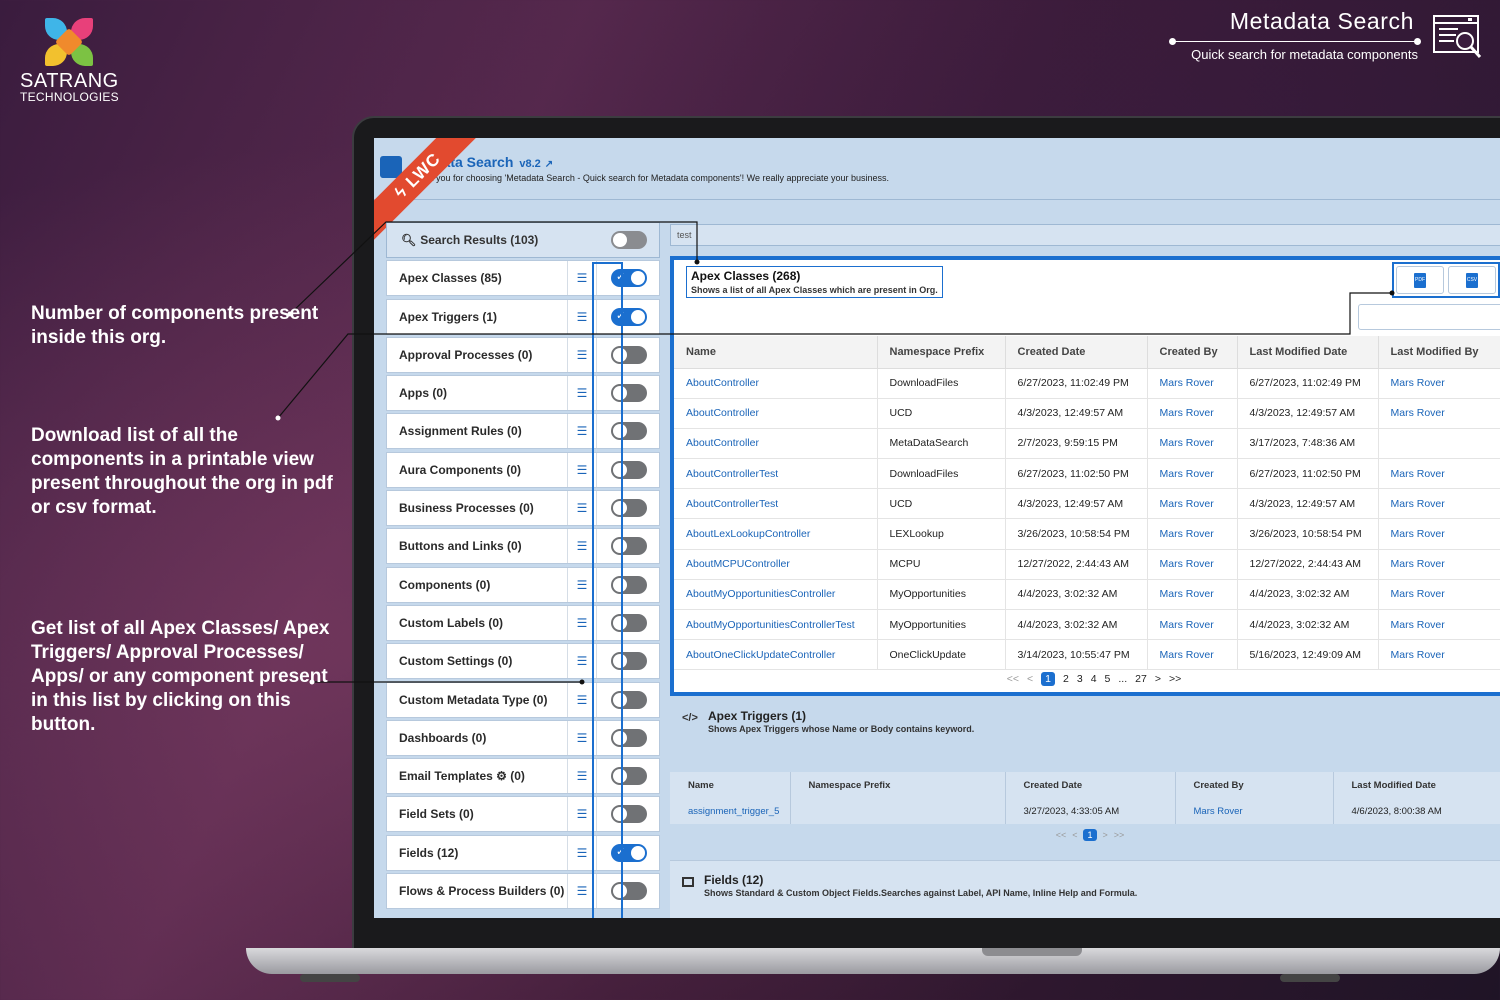  I want to click on table-link: AboutLexLookupController, so click(776, 534).